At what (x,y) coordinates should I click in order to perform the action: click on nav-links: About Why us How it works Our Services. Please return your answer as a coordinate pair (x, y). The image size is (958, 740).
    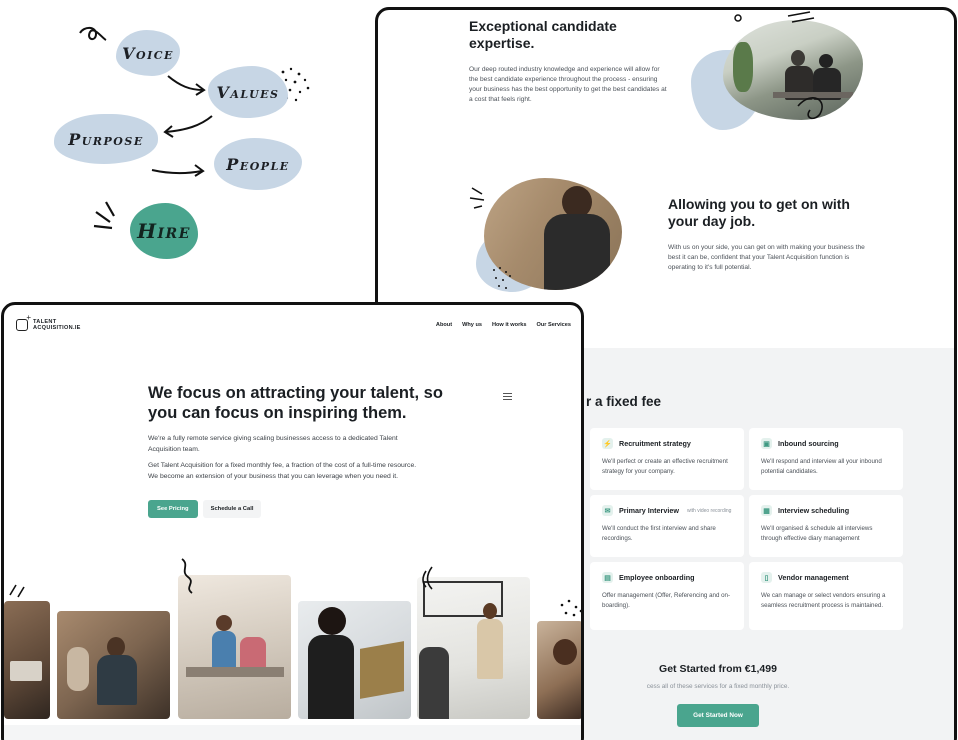
    Looking at the image, I should click on (503, 325).